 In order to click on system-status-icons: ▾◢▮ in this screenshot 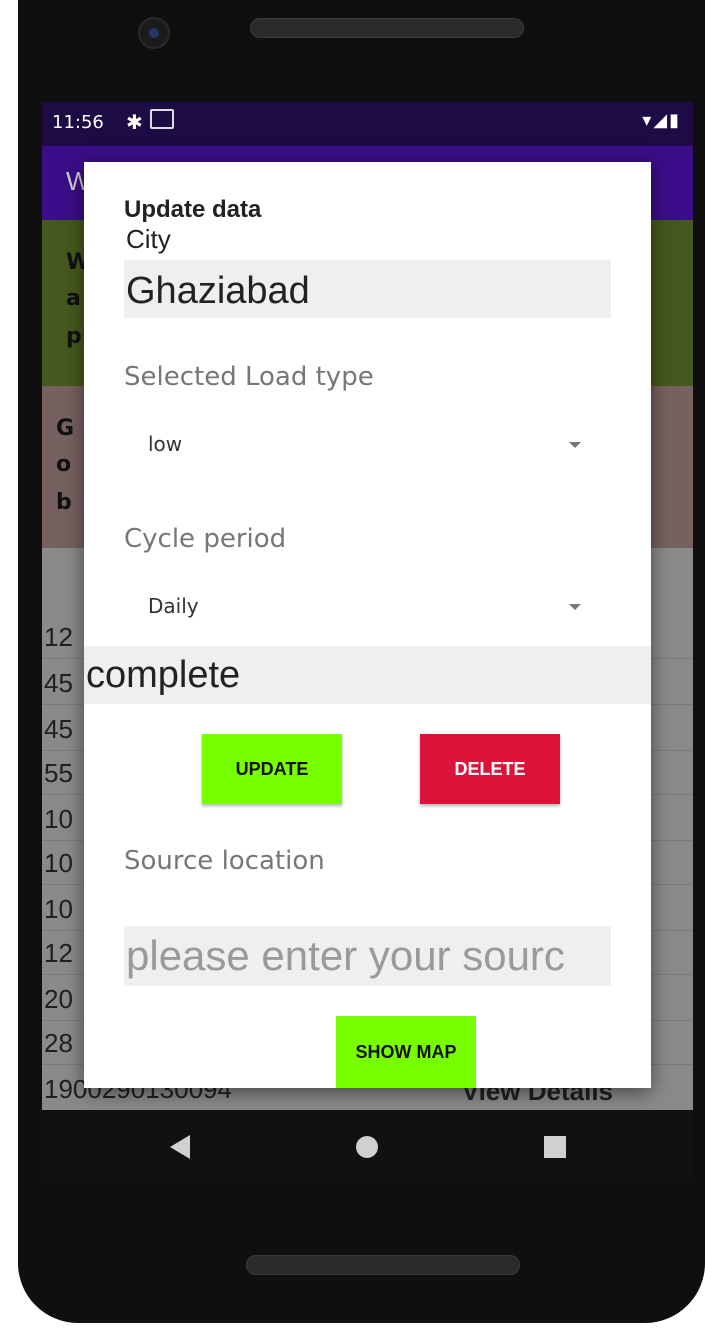, I will do `click(661, 120)`.